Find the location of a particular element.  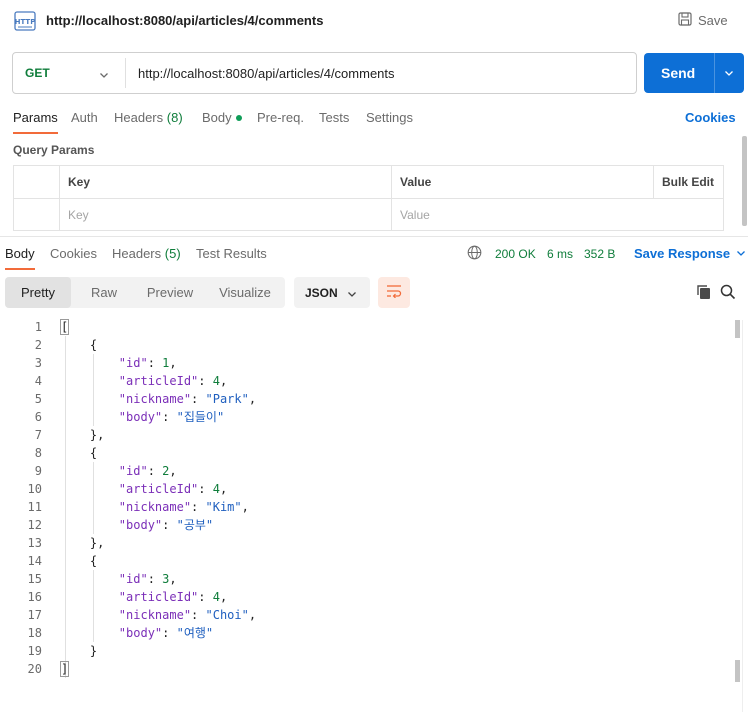

response-headers-label: Headers is located at coordinates (137, 253).